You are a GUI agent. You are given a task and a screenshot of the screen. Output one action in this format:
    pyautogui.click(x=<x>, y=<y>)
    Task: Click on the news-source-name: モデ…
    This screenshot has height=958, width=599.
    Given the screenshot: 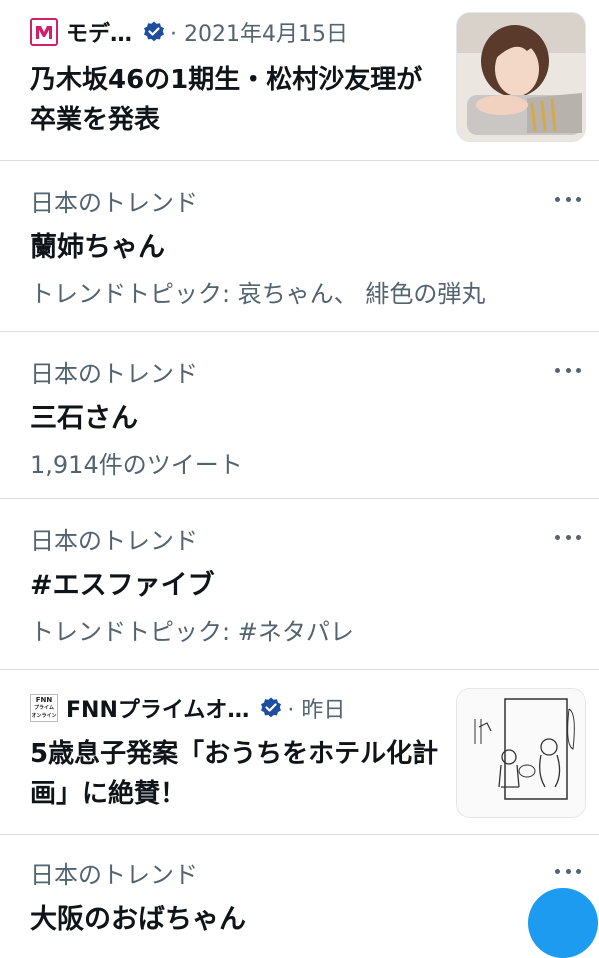 What is the action you would take?
    pyautogui.click(x=99, y=32)
    